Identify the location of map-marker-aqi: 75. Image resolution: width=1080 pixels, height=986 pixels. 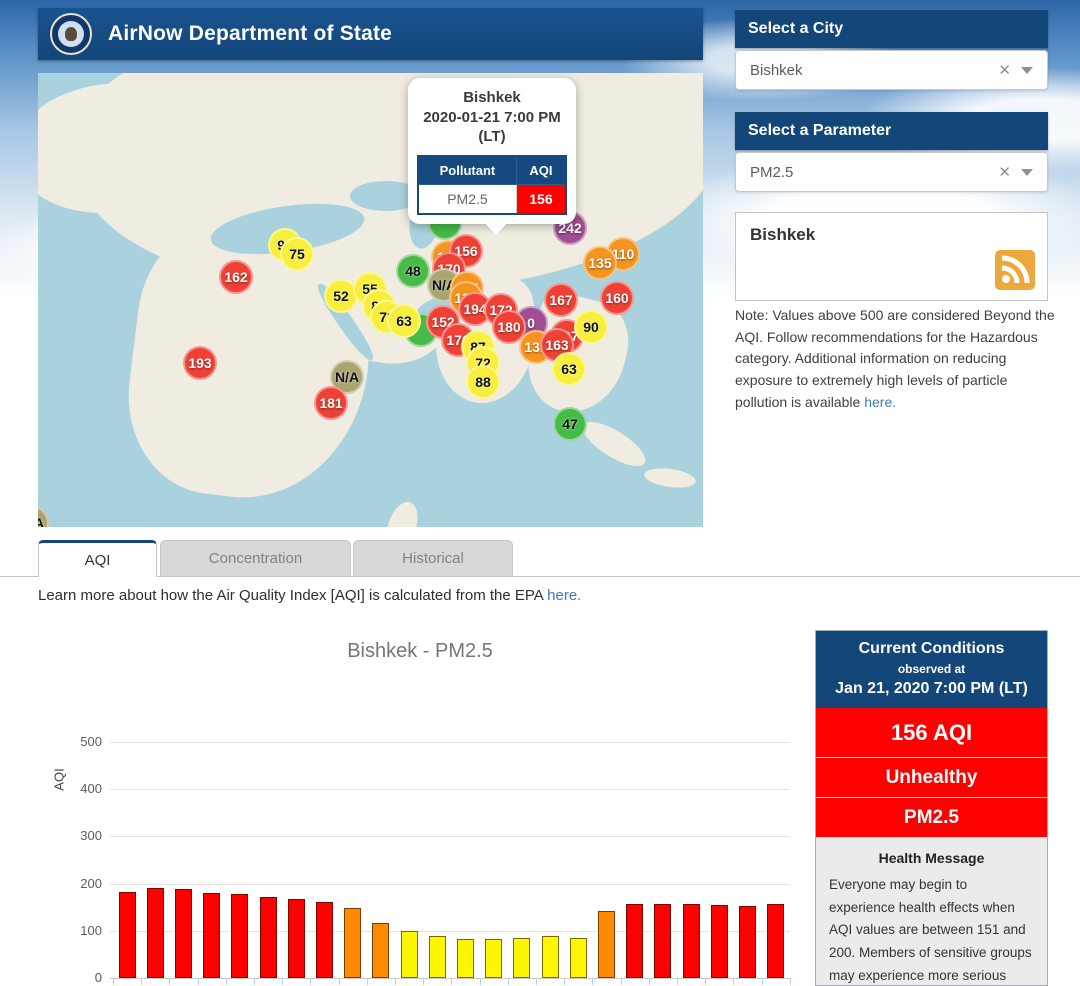
(297, 254).